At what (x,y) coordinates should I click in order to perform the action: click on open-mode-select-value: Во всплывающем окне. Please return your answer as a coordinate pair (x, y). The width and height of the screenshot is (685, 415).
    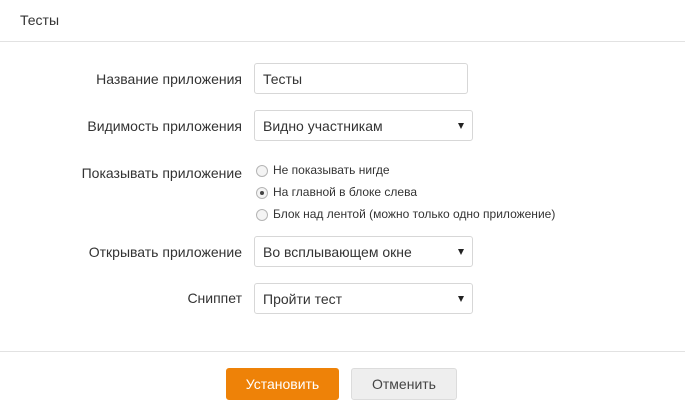
    Looking at the image, I should click on (337, 252).